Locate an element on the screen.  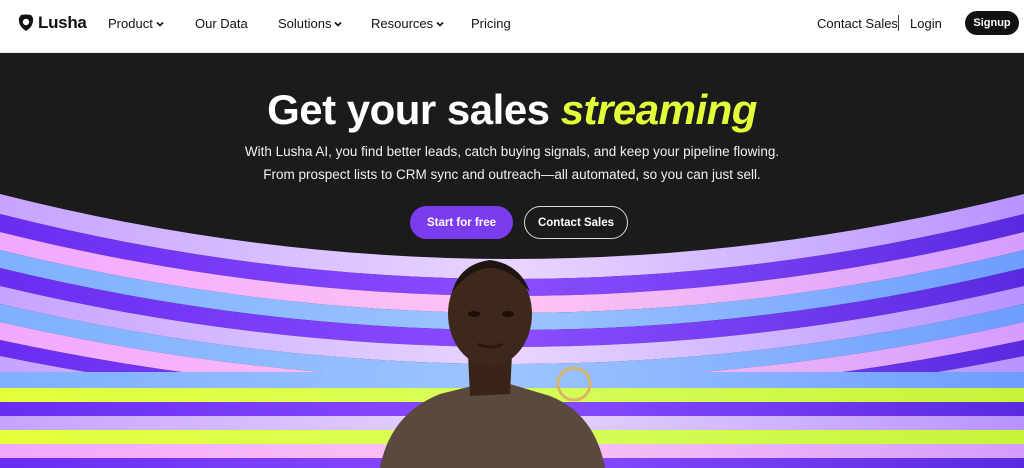
hero-headline: Get your sales streaming is located at coordinates (512, 110).